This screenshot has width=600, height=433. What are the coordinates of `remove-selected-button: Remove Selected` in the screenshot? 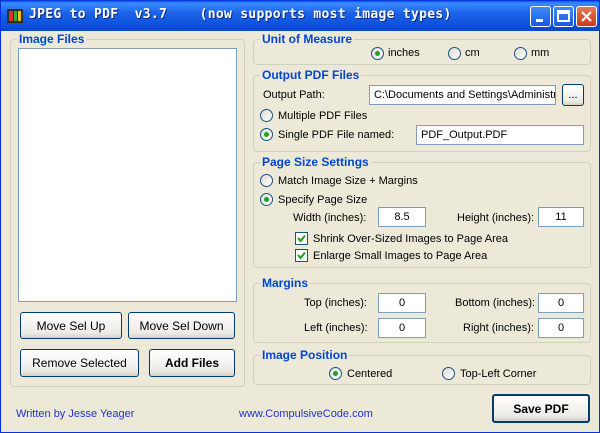 It's located at (79, 363).